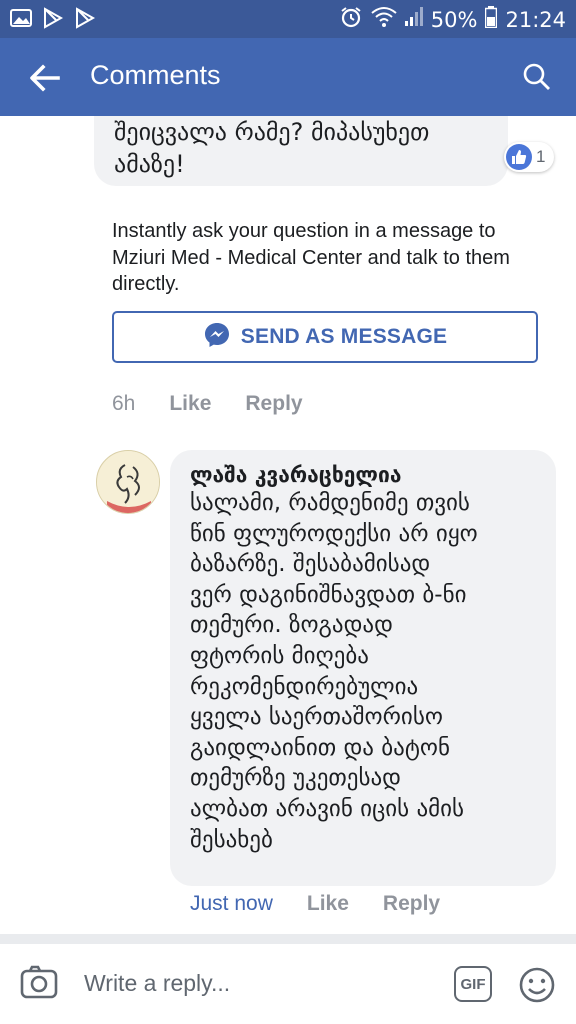 The image size is (576, 1024). Describe the element at coordinates (454, 19) in the screenshot. I see `battery-percent: 50%` at that location.